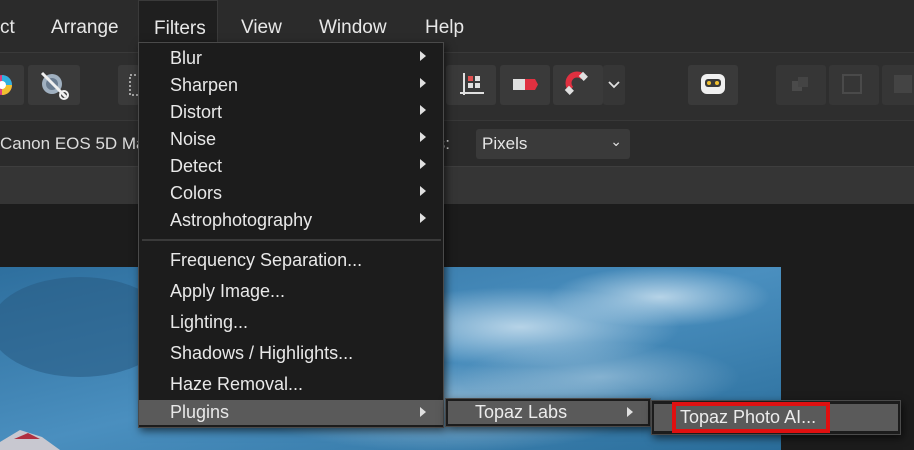 The width and height of the screenshot is (914, 450). What do you see at coordinates (135, 85) in the screenshot?
I see `marquee-icon` at bounding box center [135, 85].